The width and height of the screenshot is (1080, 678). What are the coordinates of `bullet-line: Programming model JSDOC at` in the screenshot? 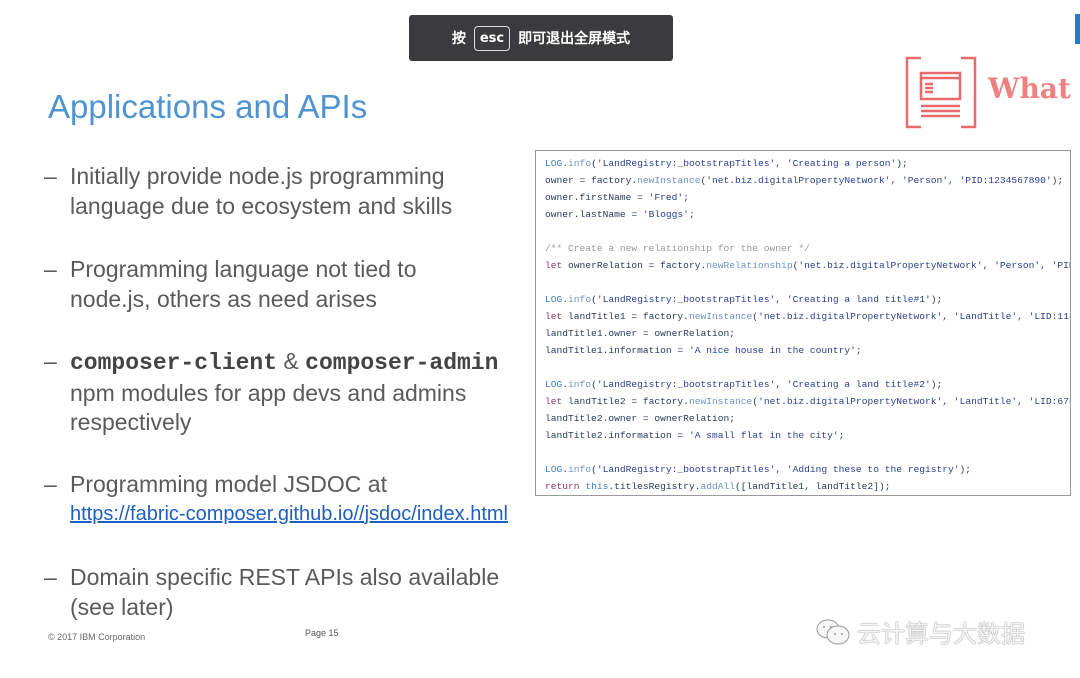 It's located at (228, 484).